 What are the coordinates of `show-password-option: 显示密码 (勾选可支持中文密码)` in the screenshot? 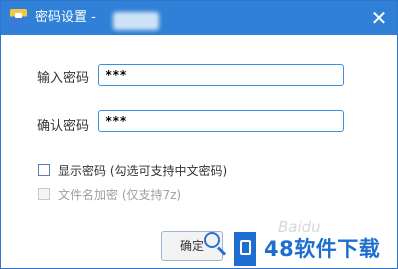 It's located at (132, 170).